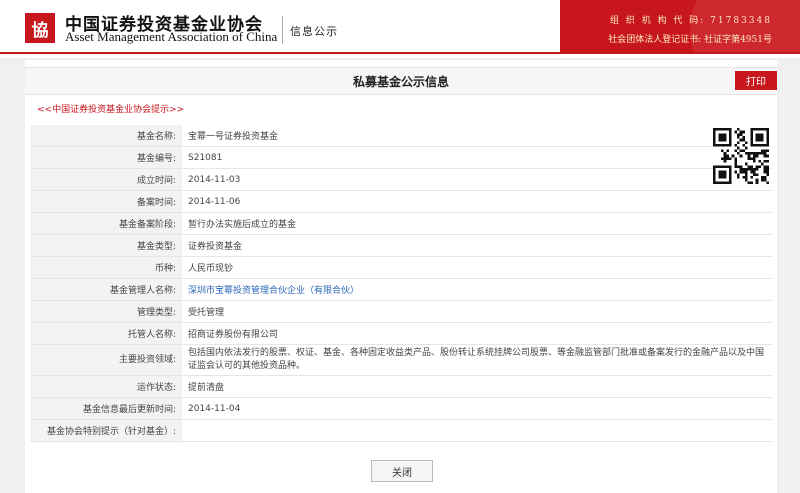 This screenshot has width=800, height=493. I want to click on qr-code-icon, so click(741, 156).